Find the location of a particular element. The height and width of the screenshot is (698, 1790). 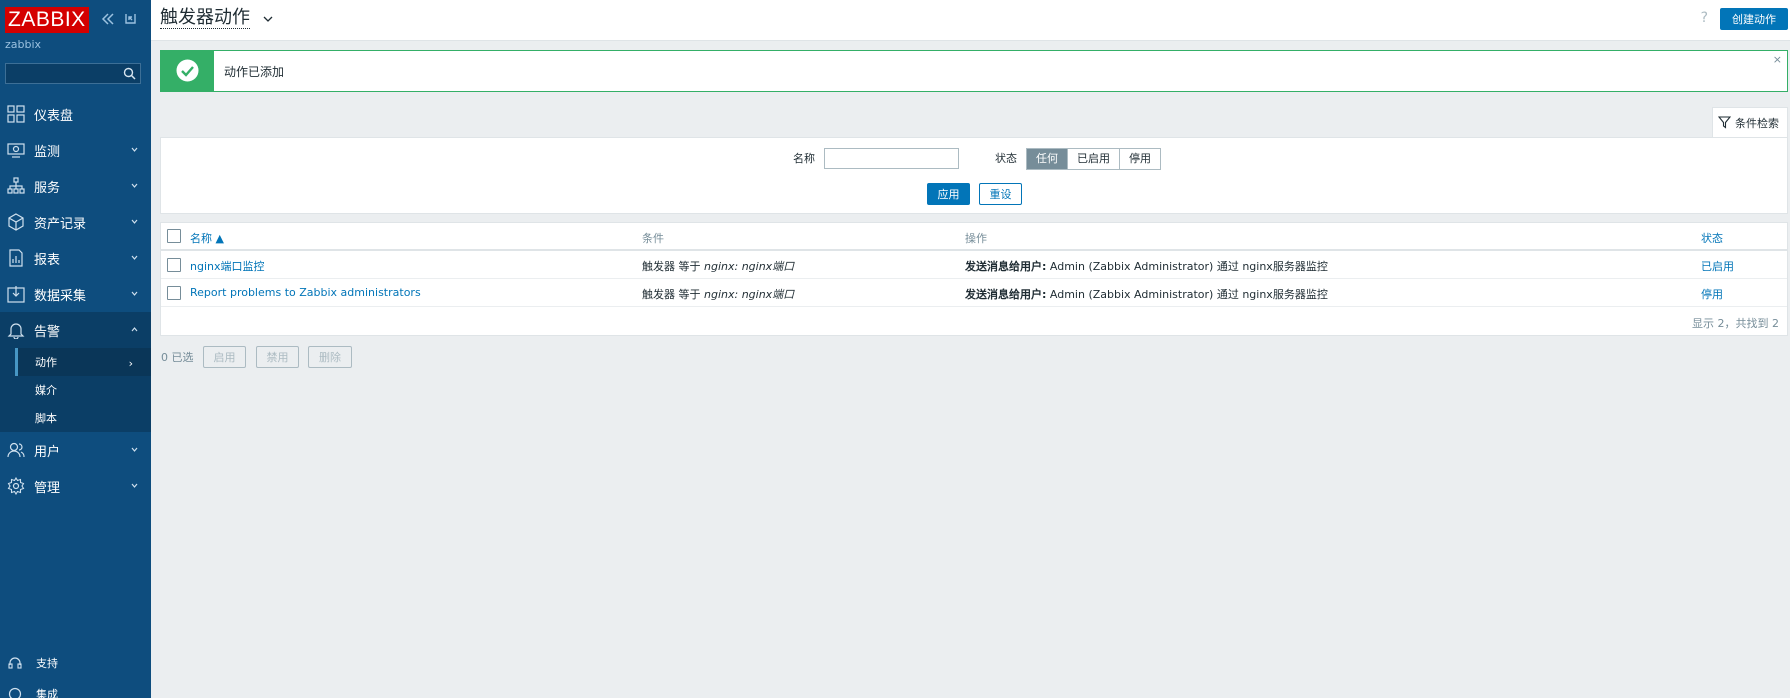

check-circle-icon is located at coordinates (187, 70).